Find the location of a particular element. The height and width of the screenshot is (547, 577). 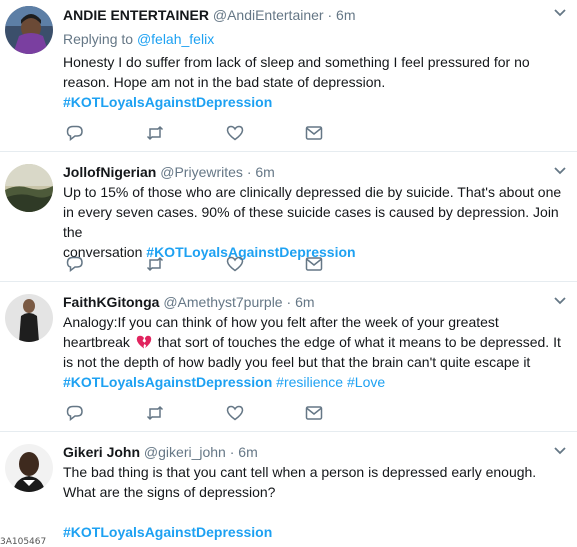

replying-to-link: @felah_felix is located at coordinates (175, 39).